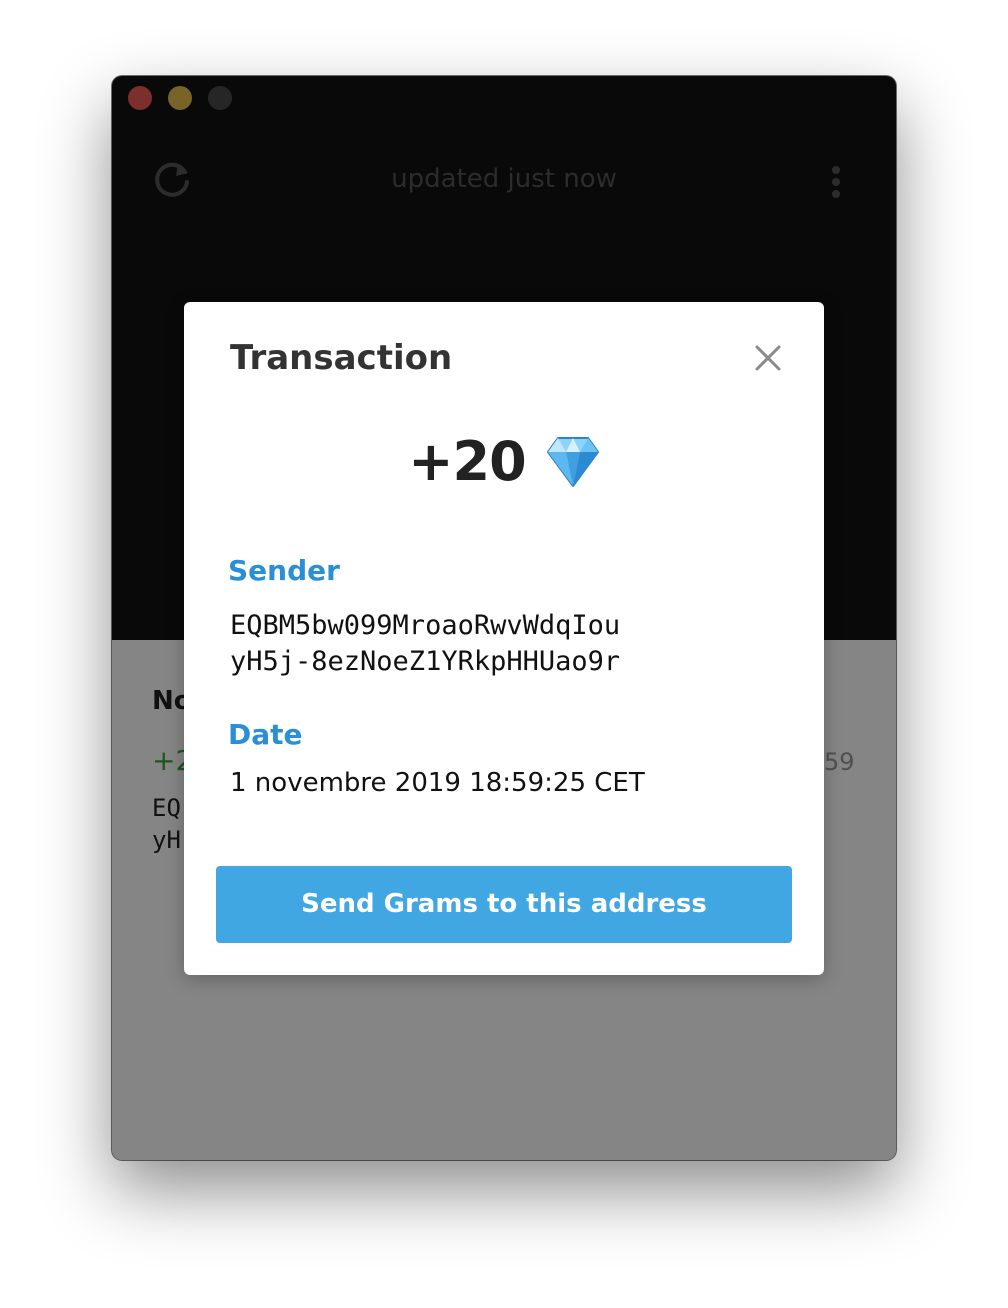  I want to click on date-value: 1 novembre 2019 18:59:25 CET, so click(437, 783).